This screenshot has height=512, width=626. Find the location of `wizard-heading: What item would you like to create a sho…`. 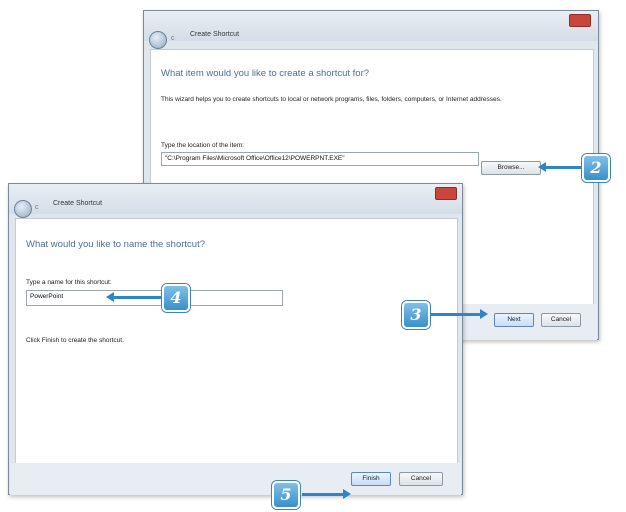

wizard-heading: What item would you like to create a sho… is located at coordinates (265, 73).